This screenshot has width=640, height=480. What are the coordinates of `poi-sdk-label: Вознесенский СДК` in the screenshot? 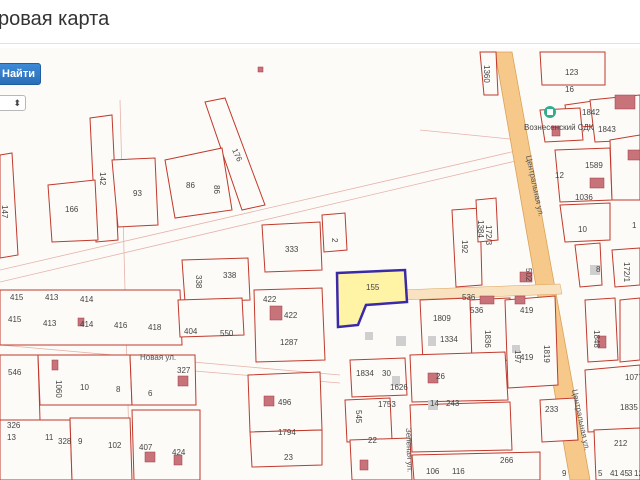 It's located at (559, 127).